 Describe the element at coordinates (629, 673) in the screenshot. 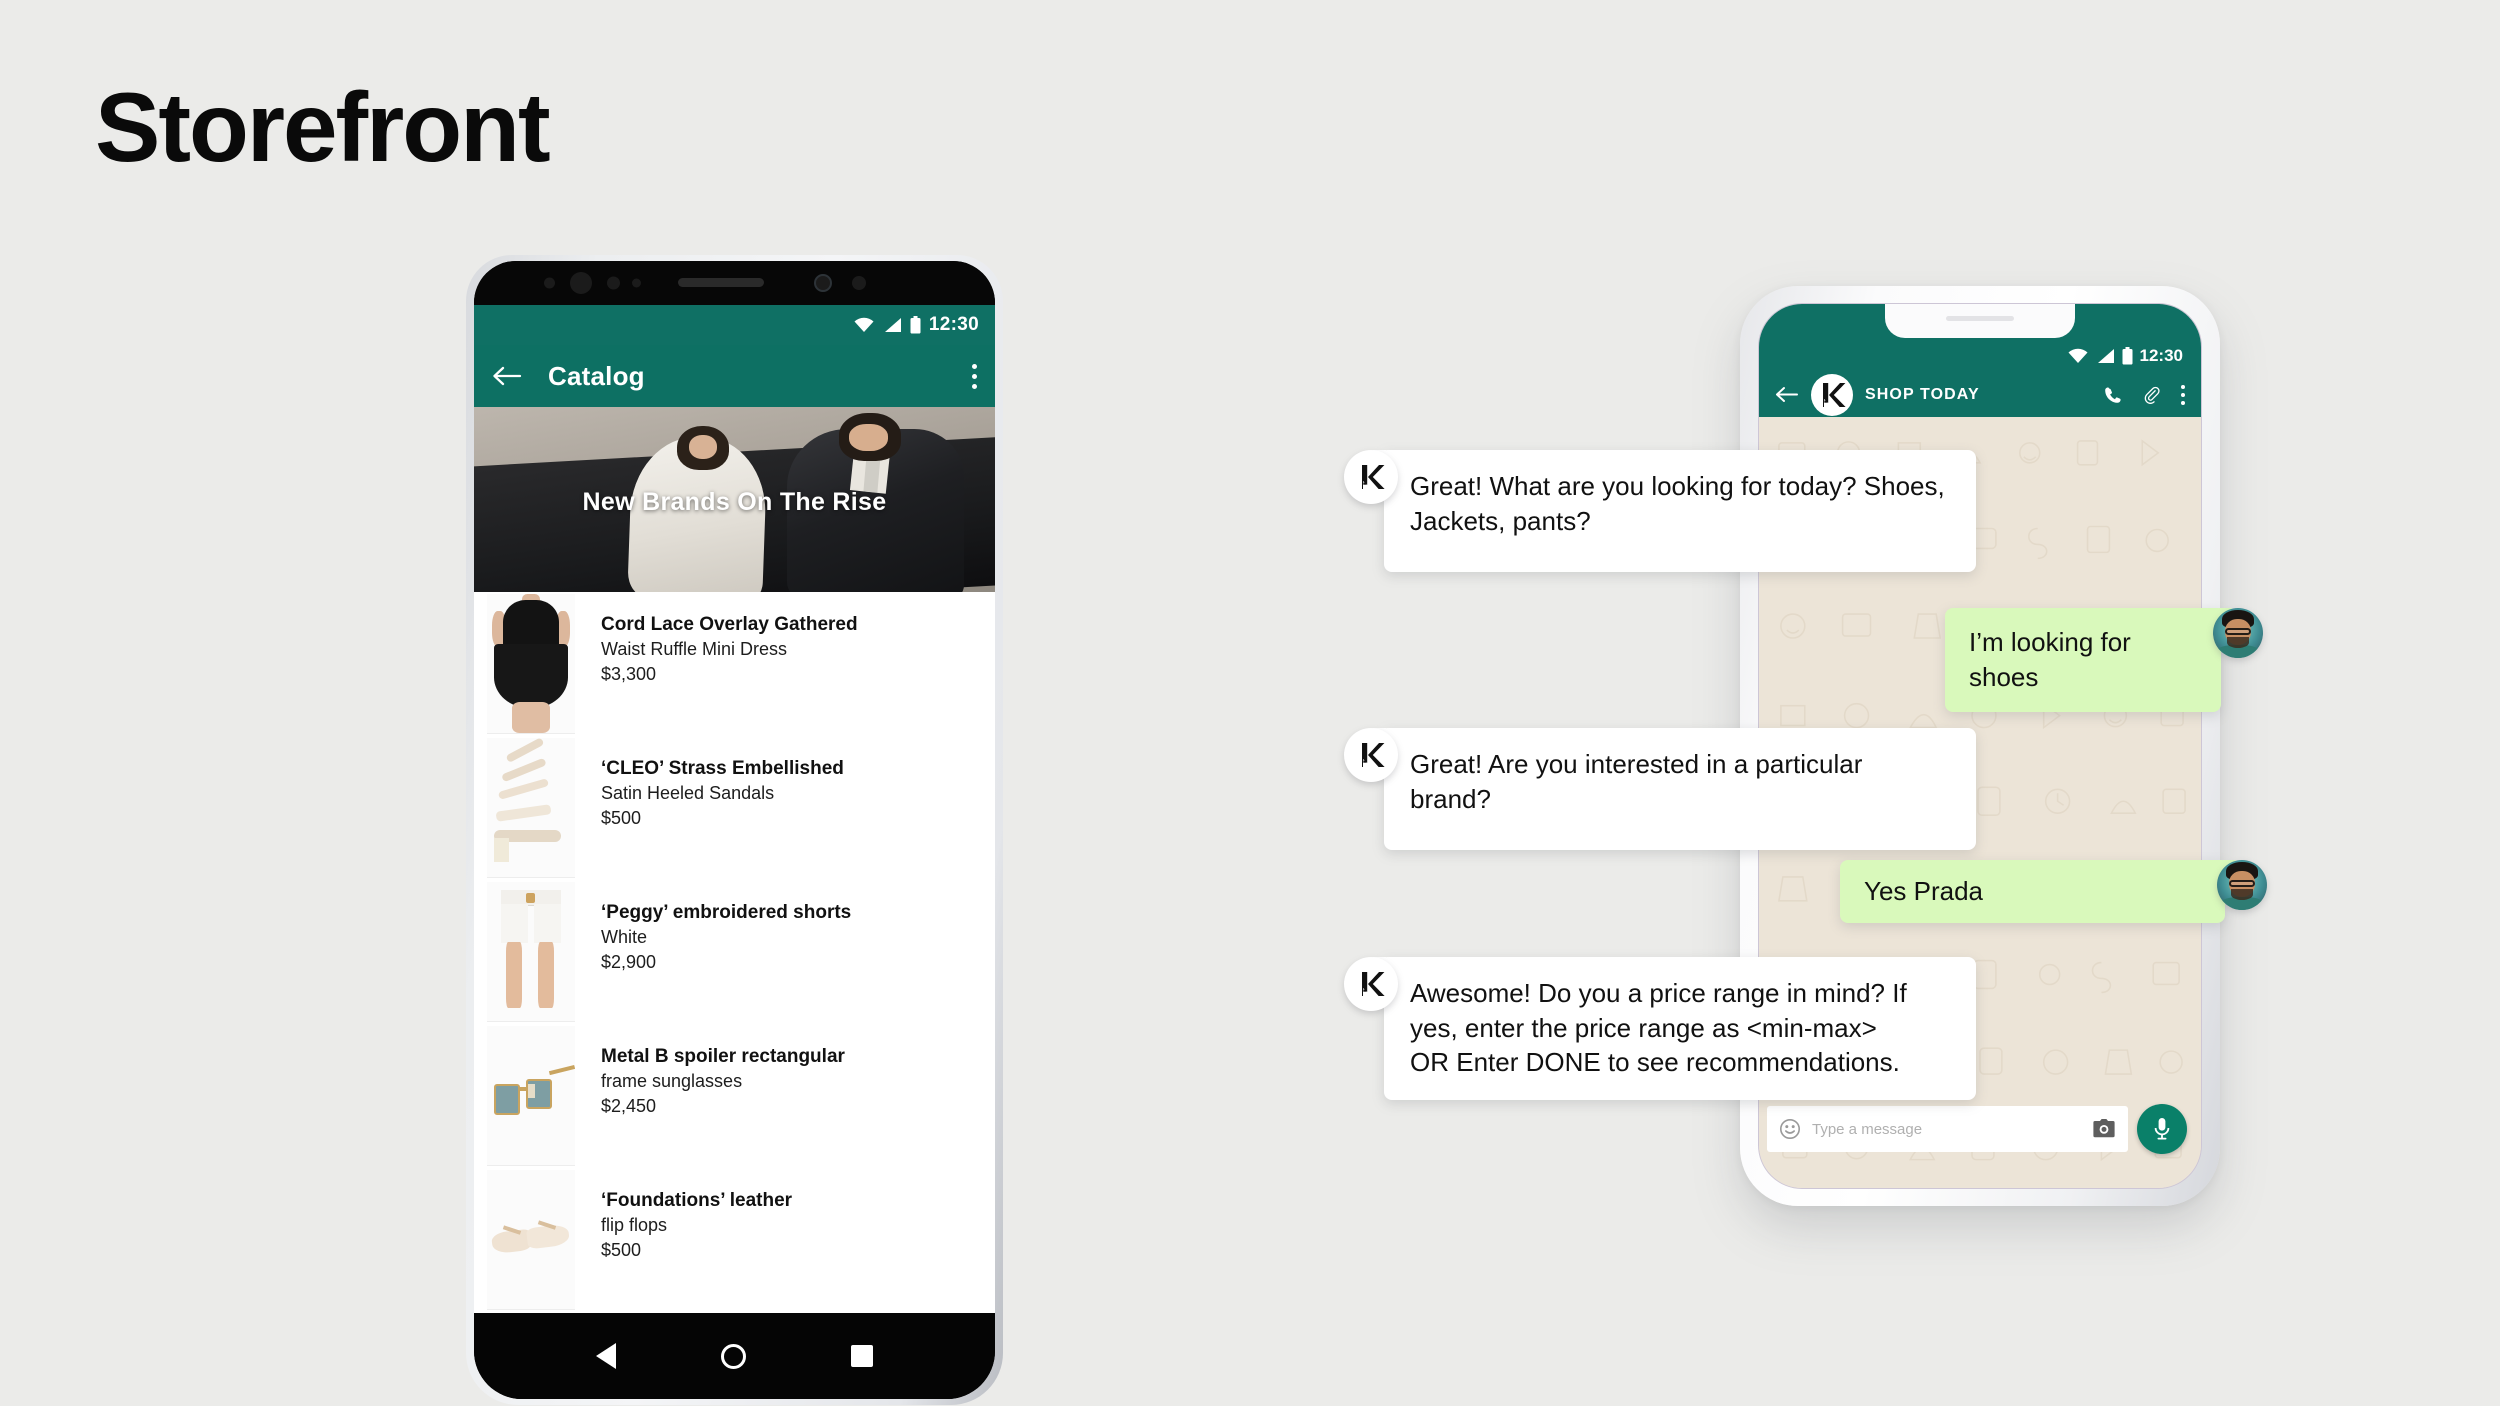

I see `product-price: $3,300` at that location.